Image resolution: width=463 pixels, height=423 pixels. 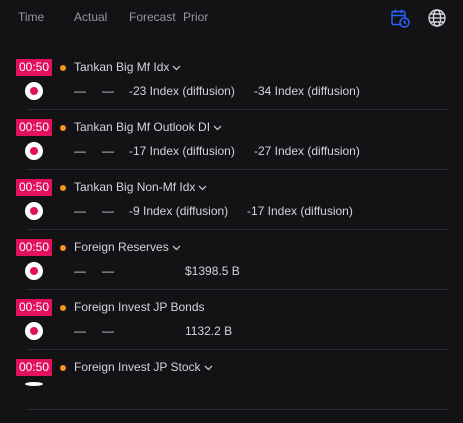 I want to click on event-name: Foreign Reserves, so click(x=127, y=247).